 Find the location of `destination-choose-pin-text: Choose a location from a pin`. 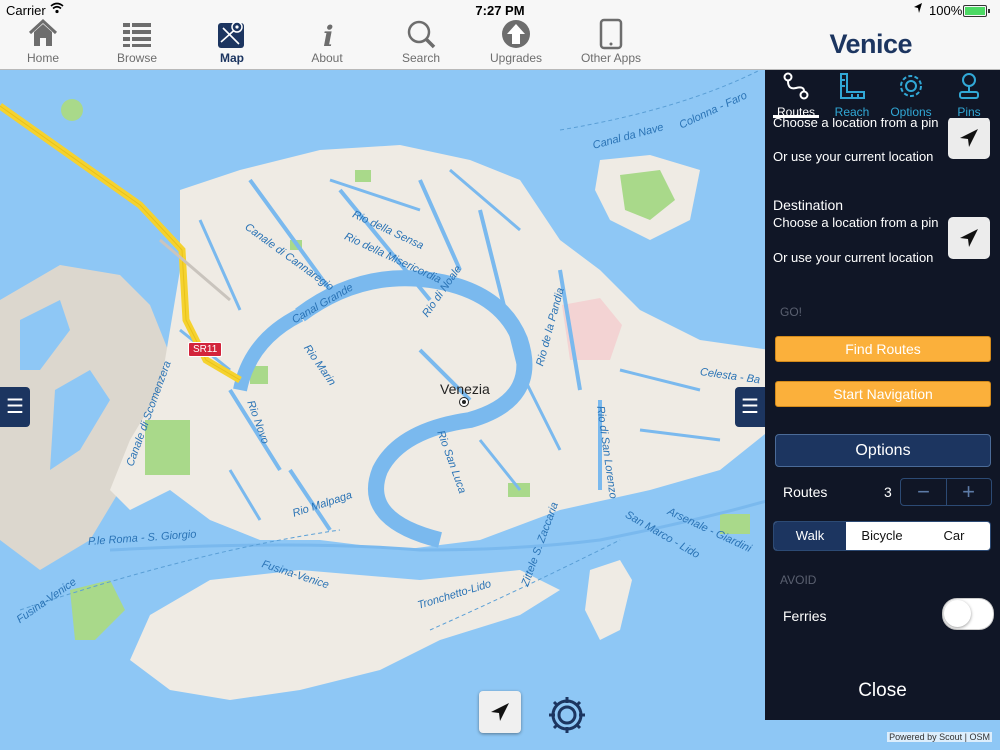

destination-choose-pin-text: Choose a location from a pin is located at coordinates (858, 223).